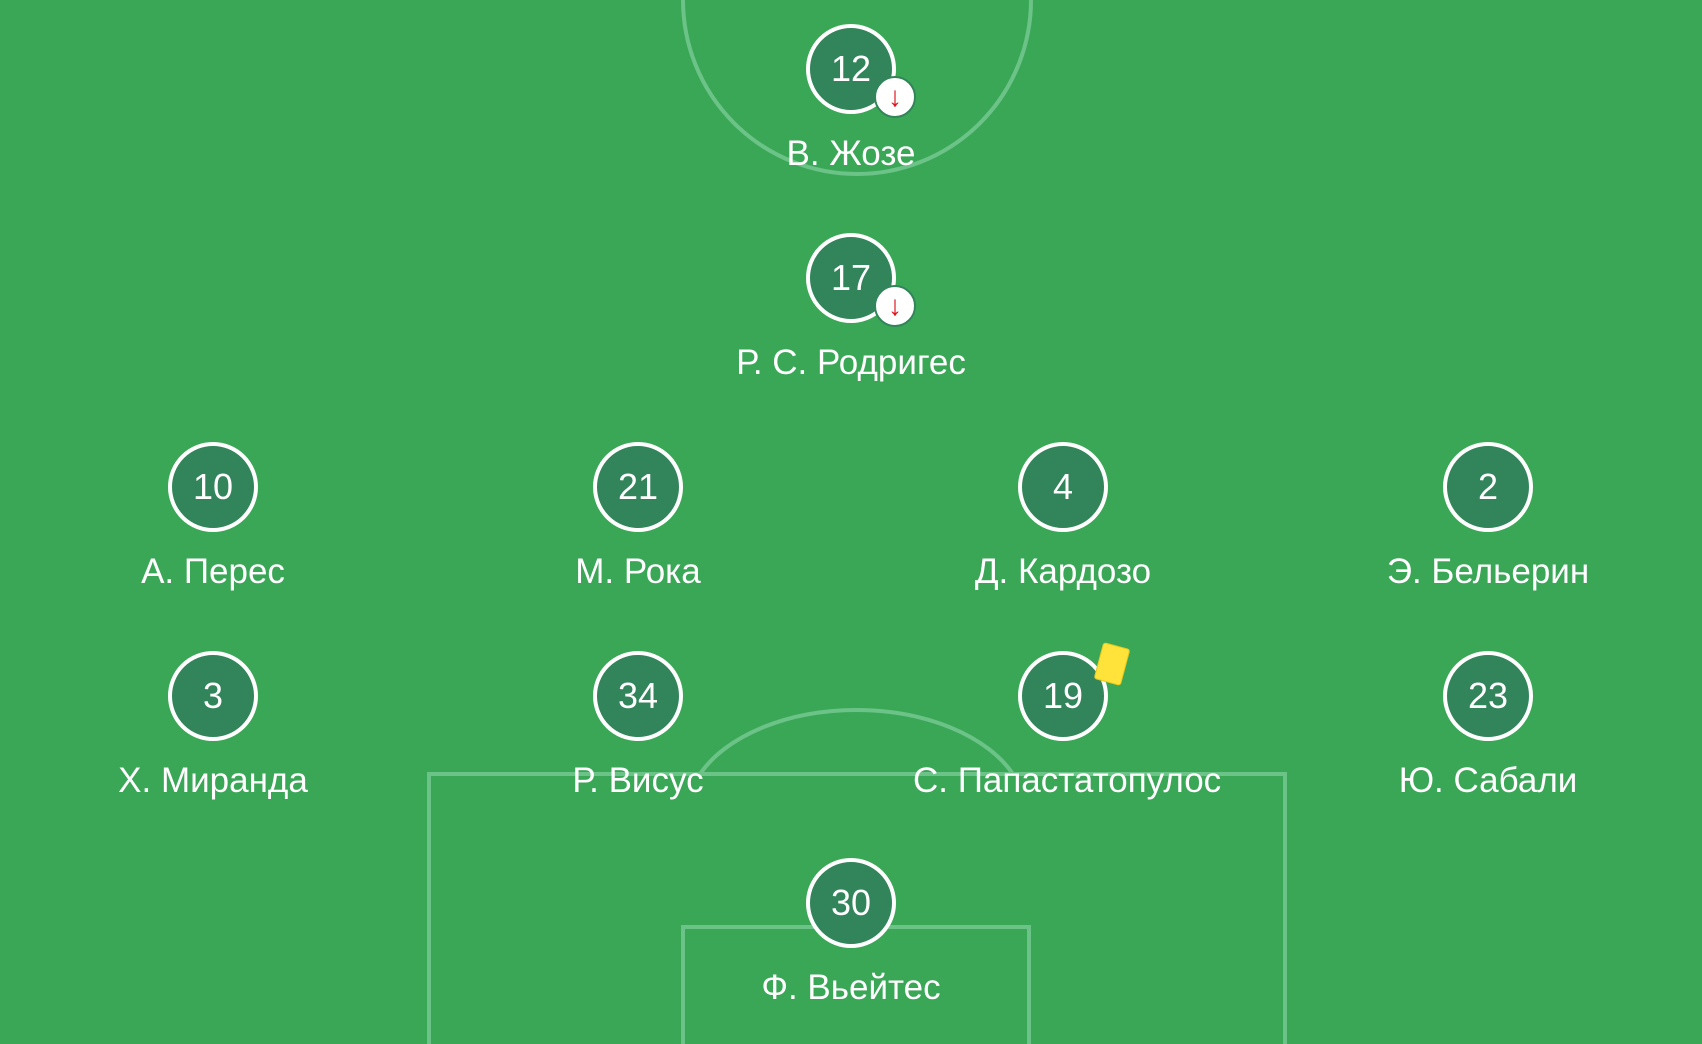 Image resolution: width=1702 pixels, height=1044 pixels. I want to click on player-number-badge: 2, so click(1488, 487).